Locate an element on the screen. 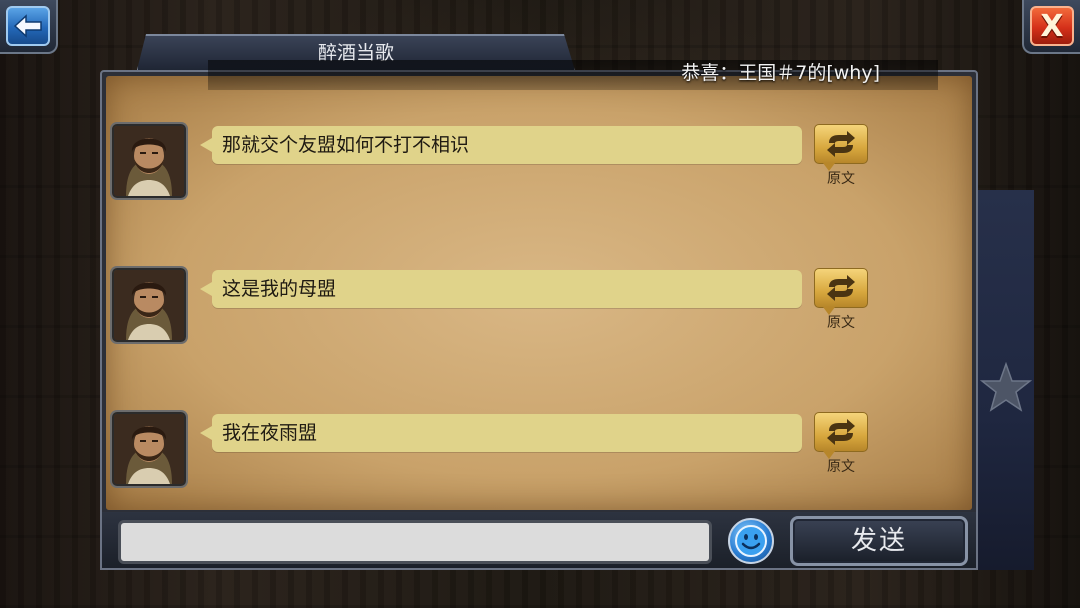  chat-message: 这是我的母盟 原文 is located at coordinates (492, 306).